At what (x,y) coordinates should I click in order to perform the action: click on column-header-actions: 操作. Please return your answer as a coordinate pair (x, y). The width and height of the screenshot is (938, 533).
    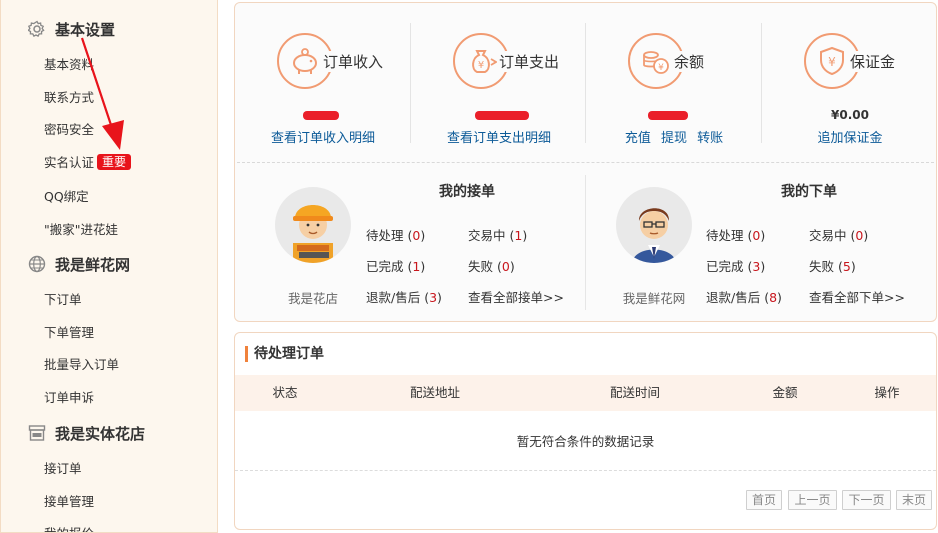
    Looking at the image, I should click on (887, 392).